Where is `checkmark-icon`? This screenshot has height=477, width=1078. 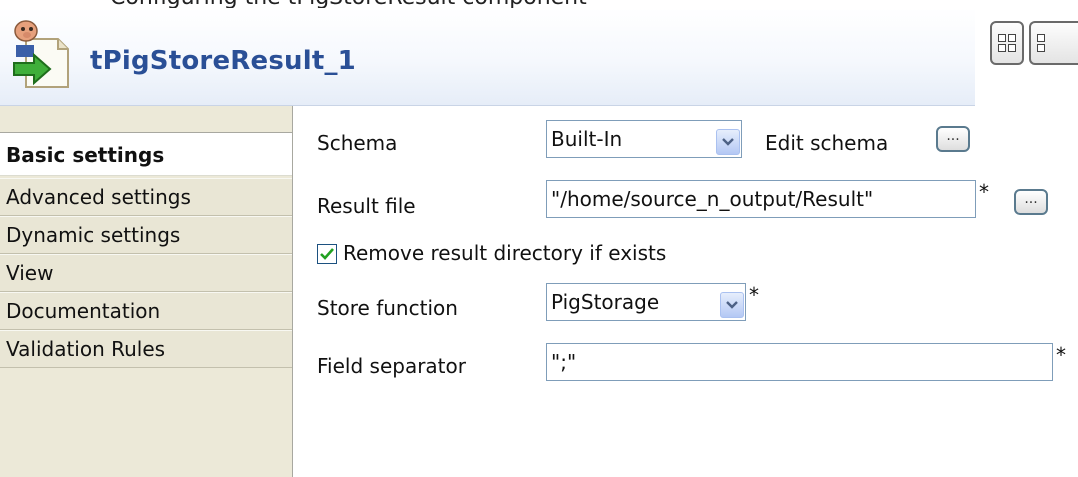
checkmark-icon is located at coordinates (327, 254).